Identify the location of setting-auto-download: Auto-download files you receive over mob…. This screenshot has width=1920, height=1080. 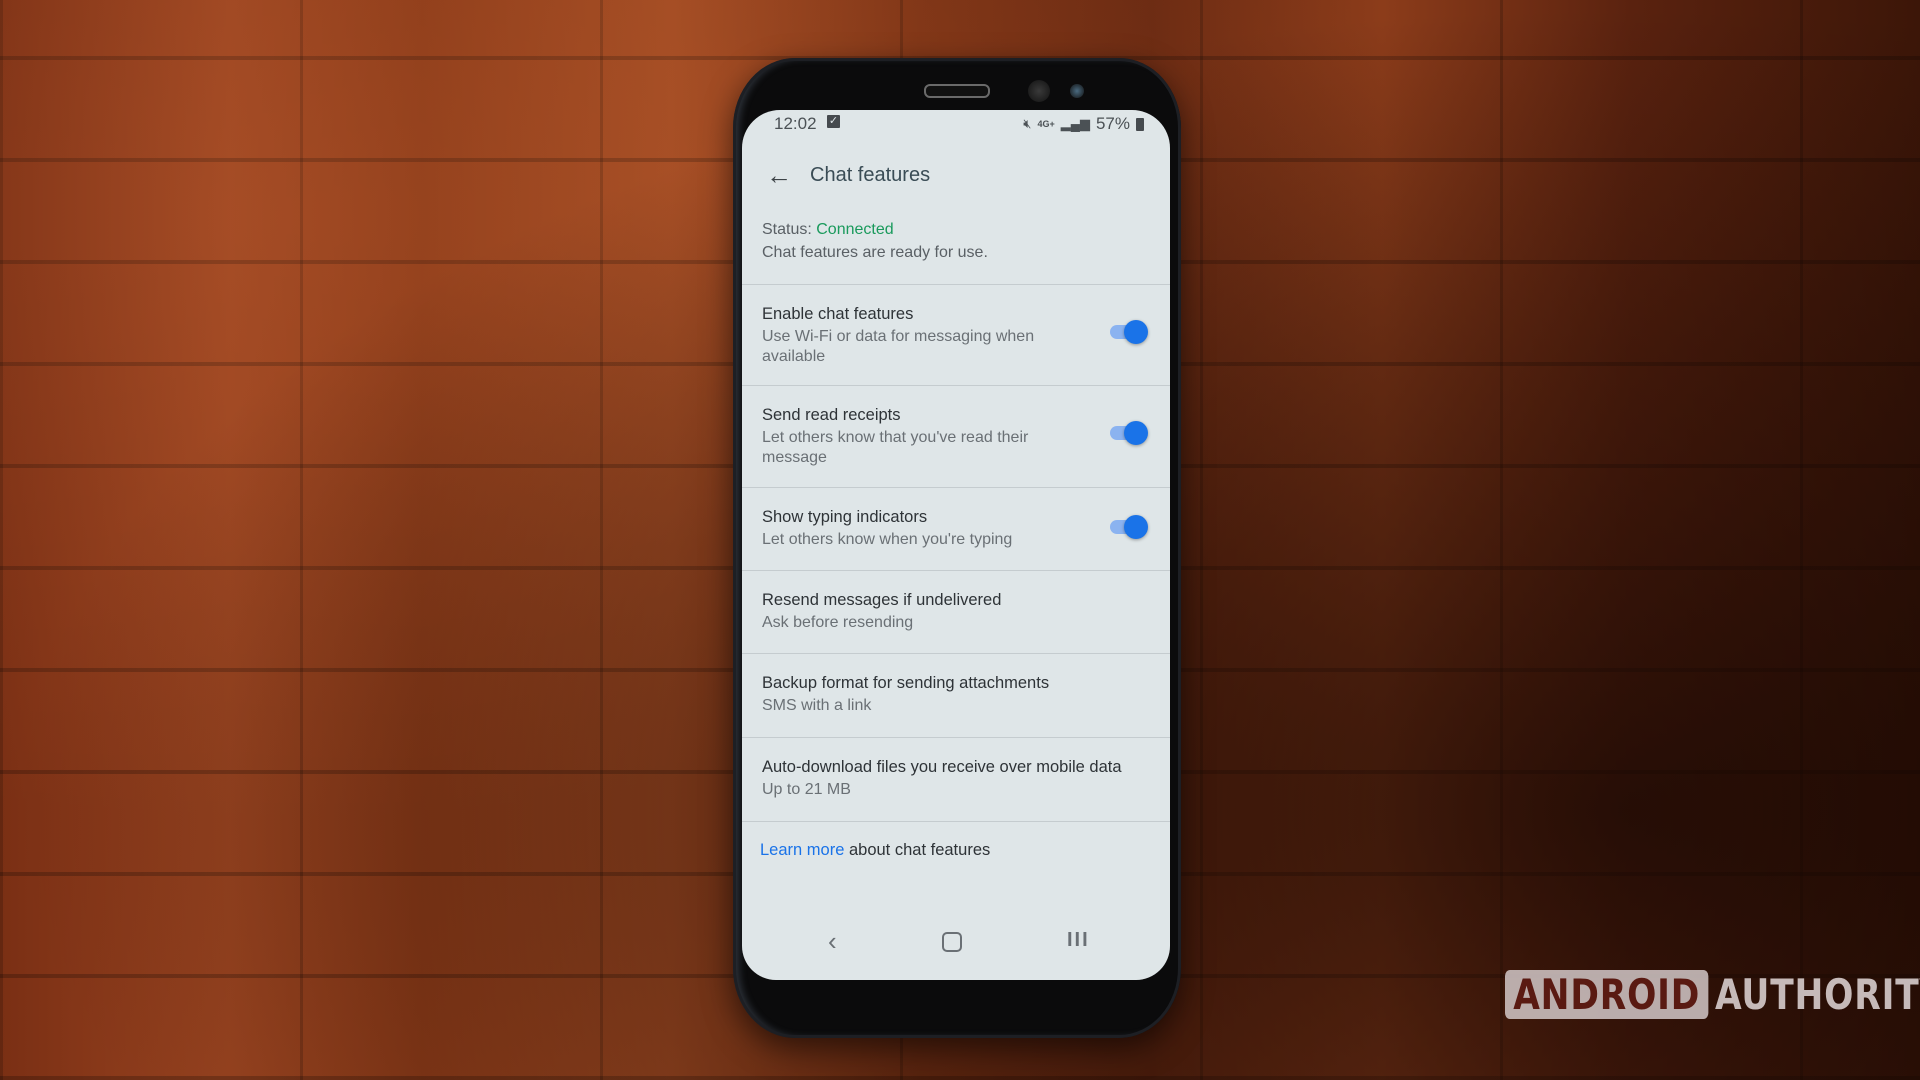
(956, 779).